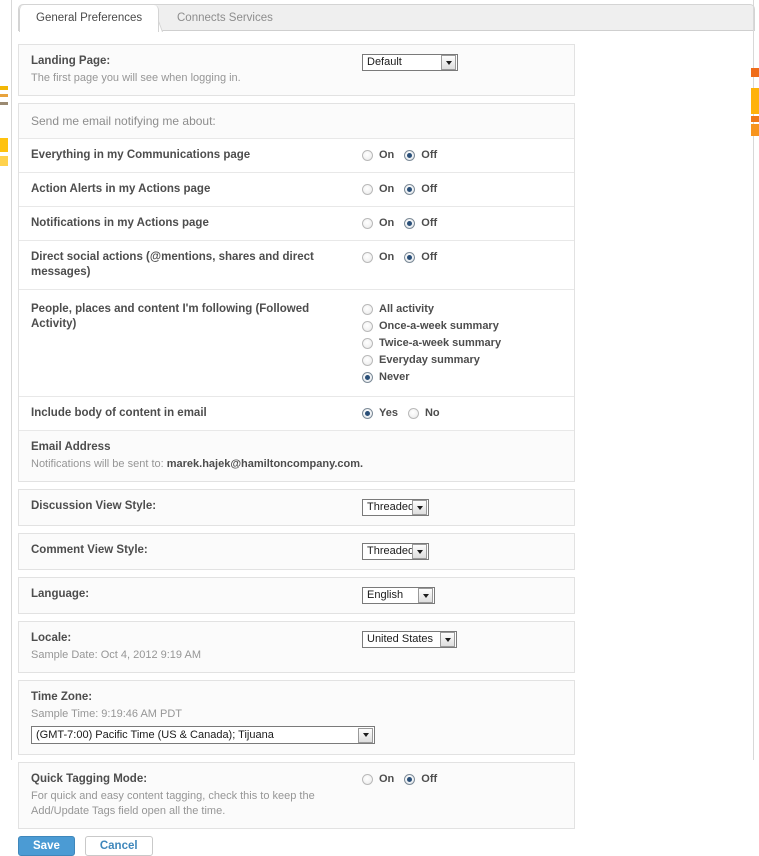 This screenshot has height=856, width=759. I want to click on quick-tagging-label: Quick Tagging Mode:, so click(89, 779).